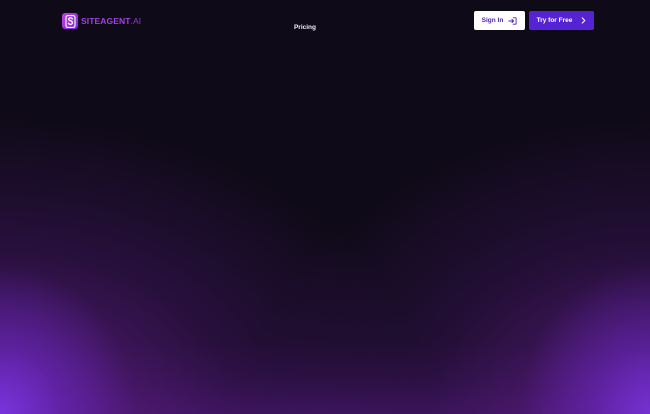  I want to click on sign-in-button: Sign In, so click(499, 20).